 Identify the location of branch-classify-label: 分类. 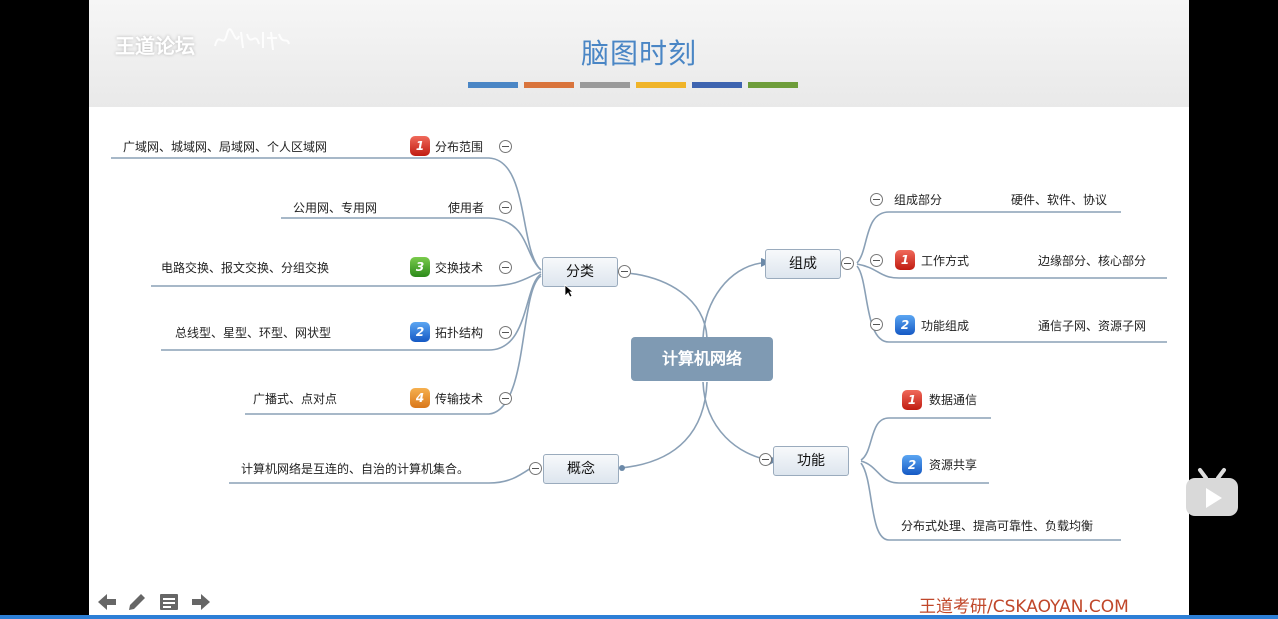
(580, 272).